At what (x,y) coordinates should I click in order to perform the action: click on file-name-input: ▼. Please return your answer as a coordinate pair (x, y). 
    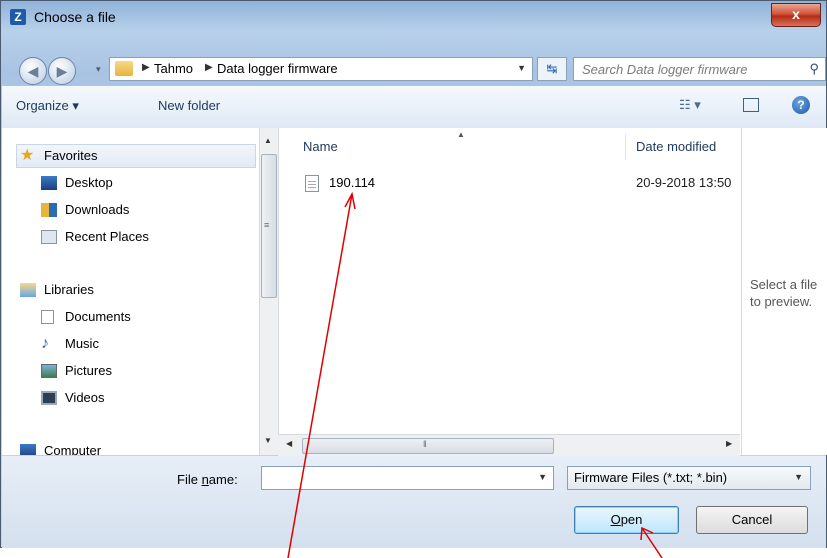
    Looking at the image, I should click on (407, 478).